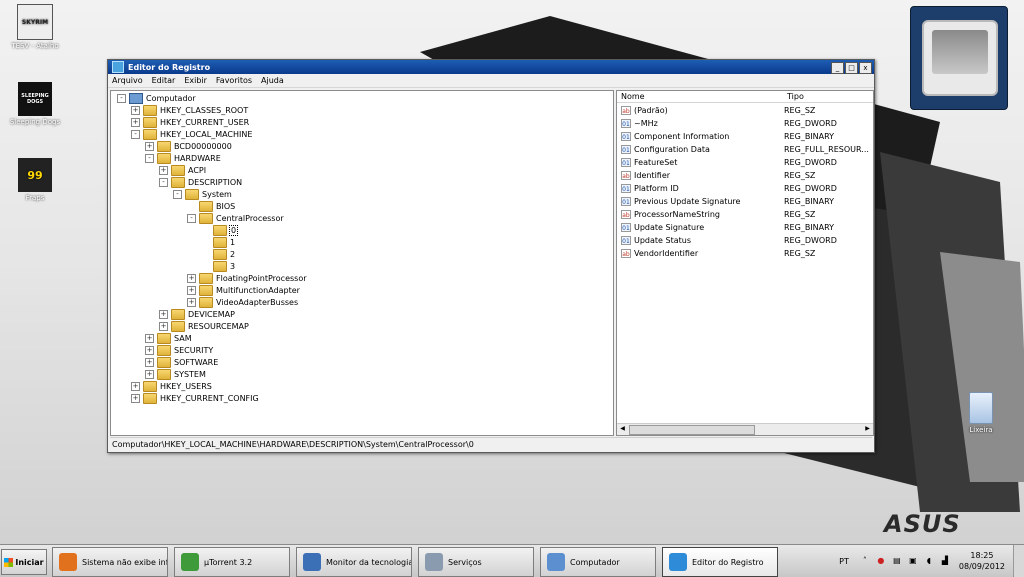  What do you see at coordinates (598, 562) in the screenshot?
I see `taskbar-button: Computador` at bounding box center [598, 562].